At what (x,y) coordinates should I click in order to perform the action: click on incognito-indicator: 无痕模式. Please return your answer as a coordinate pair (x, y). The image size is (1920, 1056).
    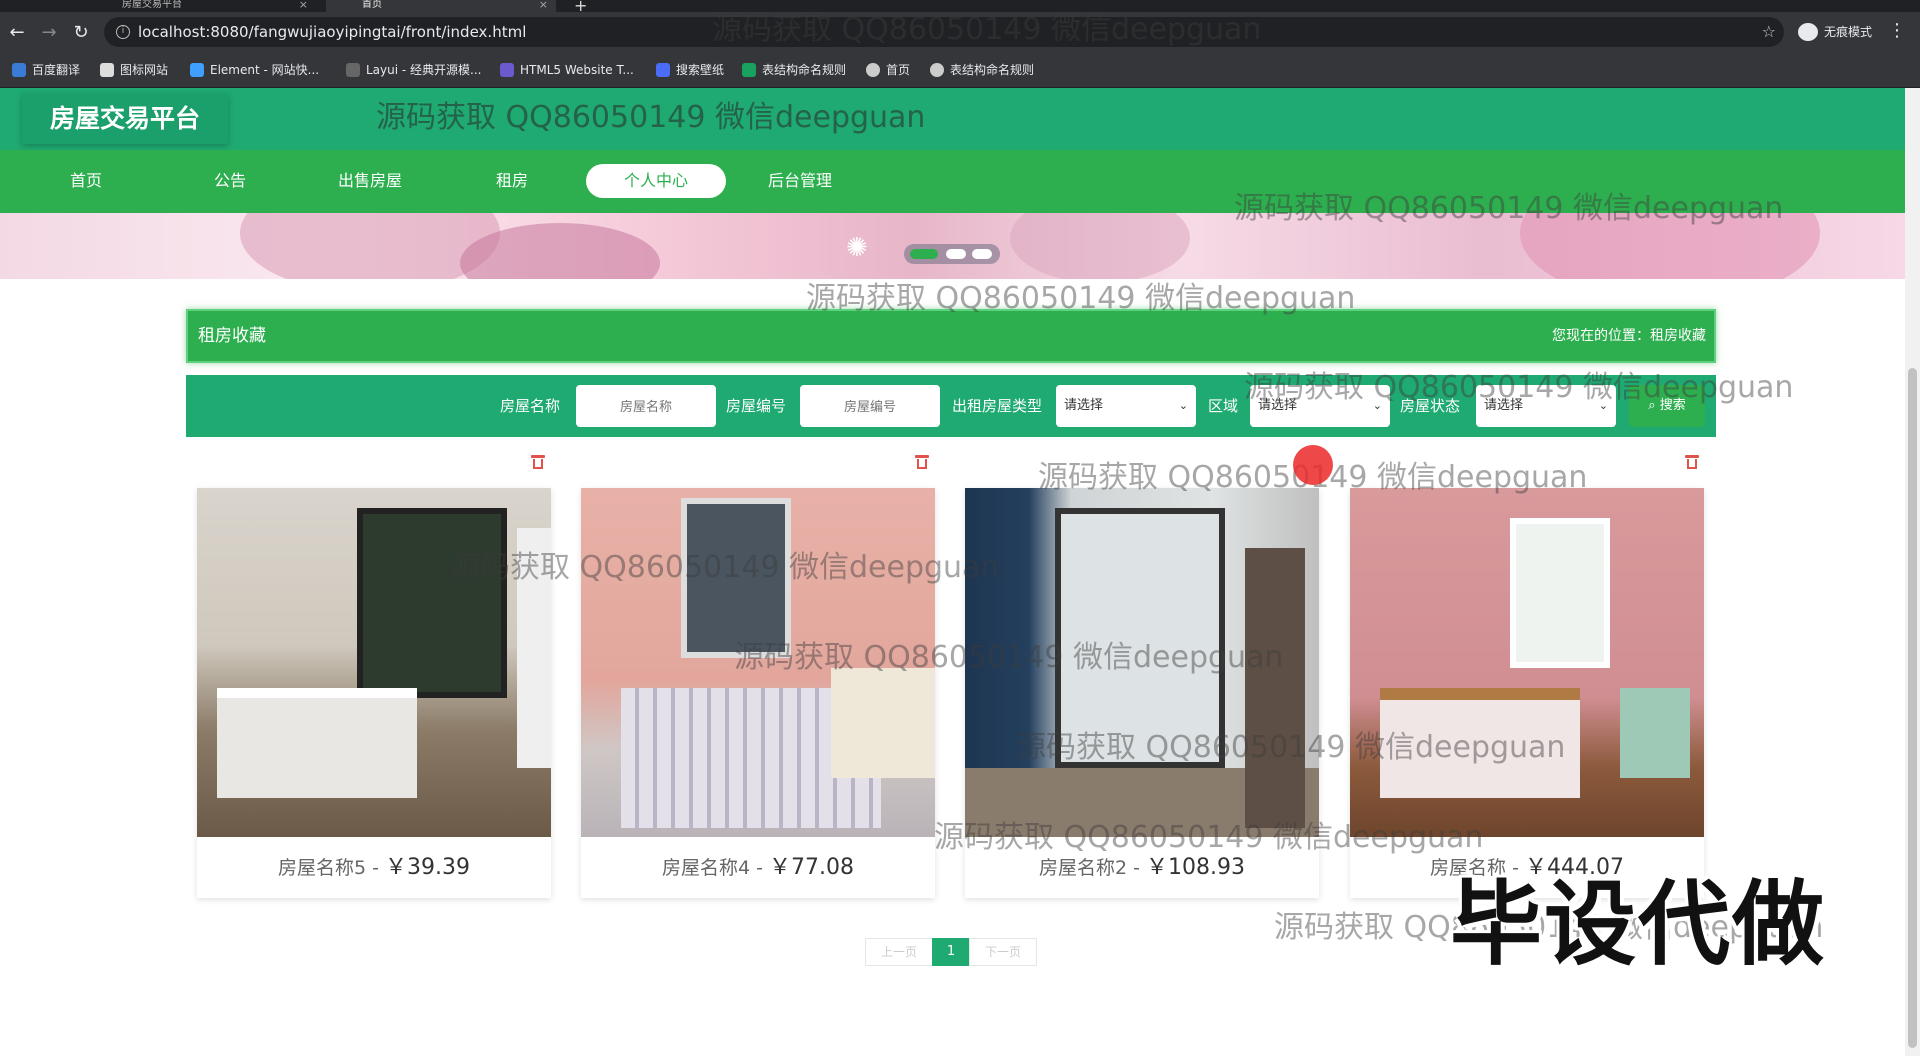
    Looking at the image, I should click on (1833, 32).